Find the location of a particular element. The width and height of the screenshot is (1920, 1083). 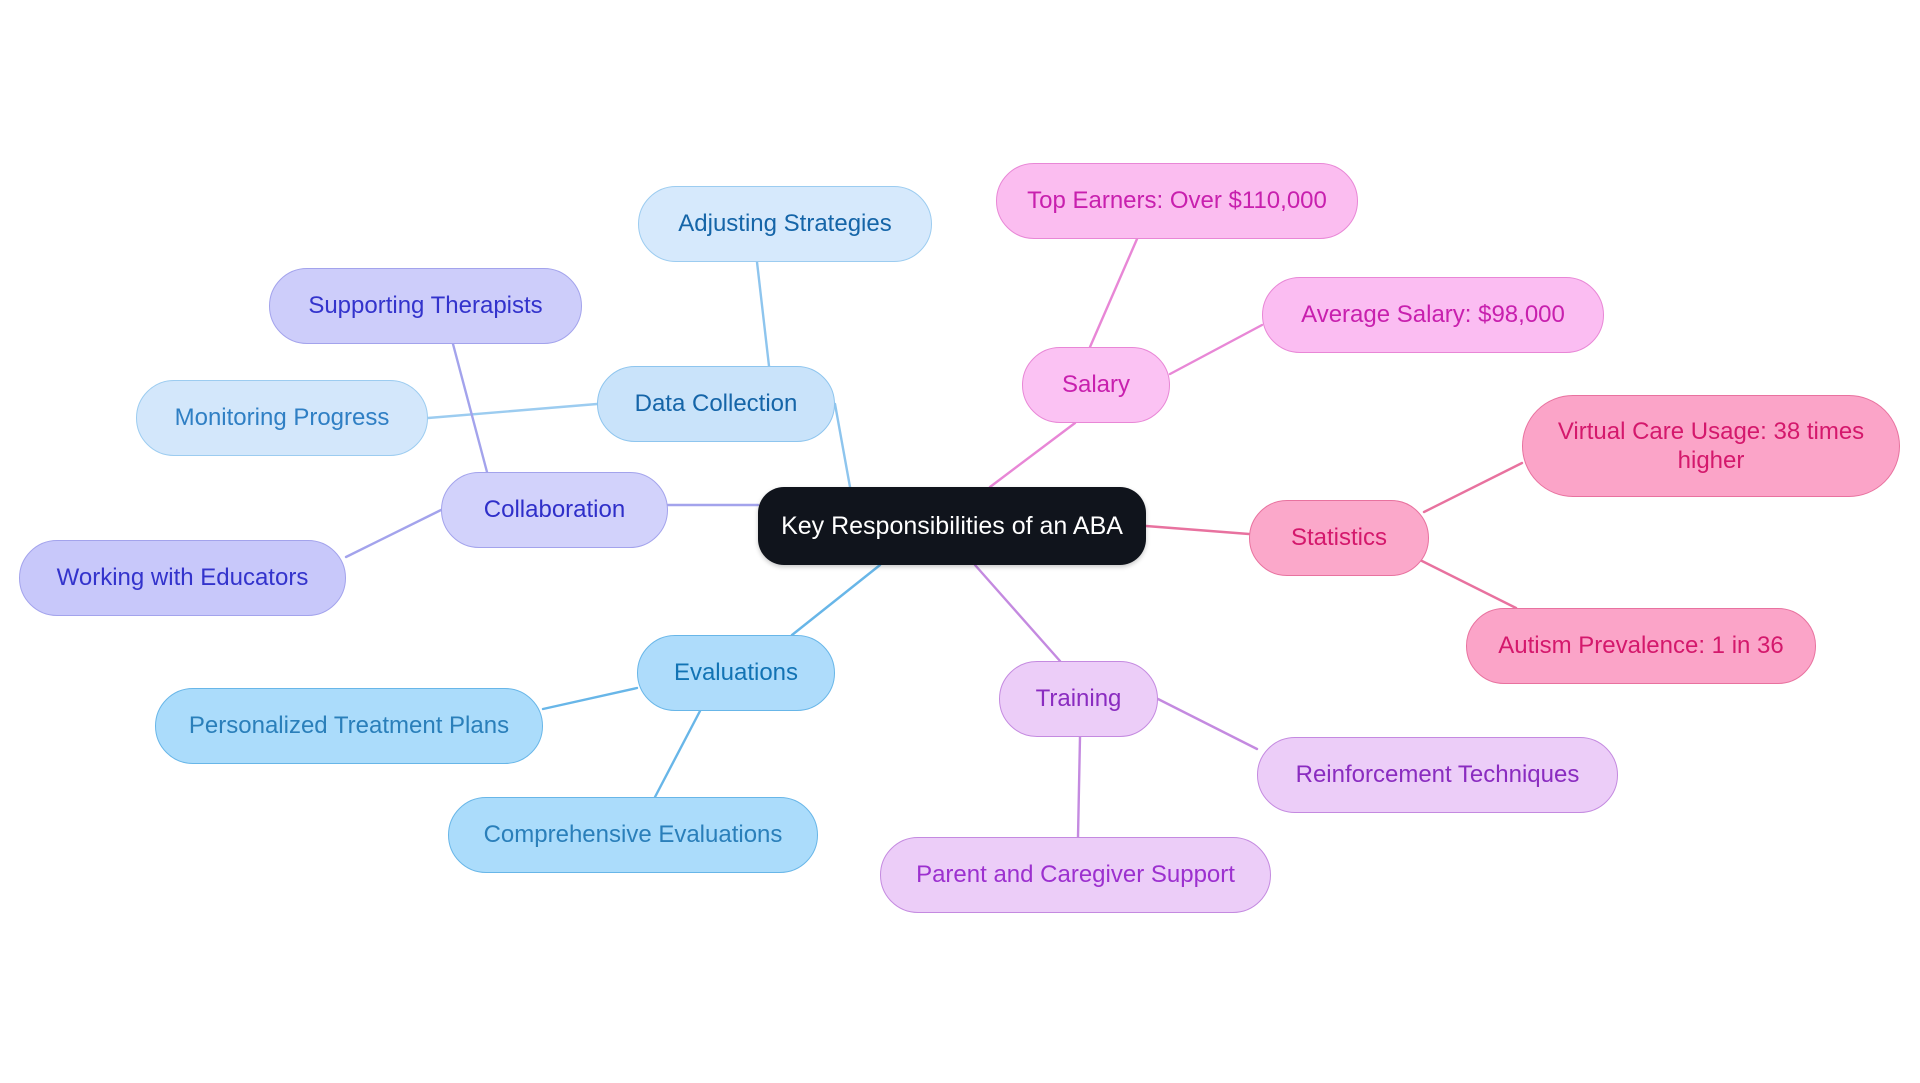

edge-statistics-autism is located at coordinates (1468, 584).